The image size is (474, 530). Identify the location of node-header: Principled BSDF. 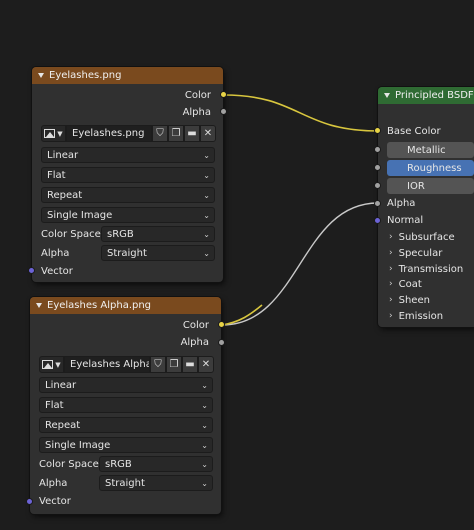
(426, 95).